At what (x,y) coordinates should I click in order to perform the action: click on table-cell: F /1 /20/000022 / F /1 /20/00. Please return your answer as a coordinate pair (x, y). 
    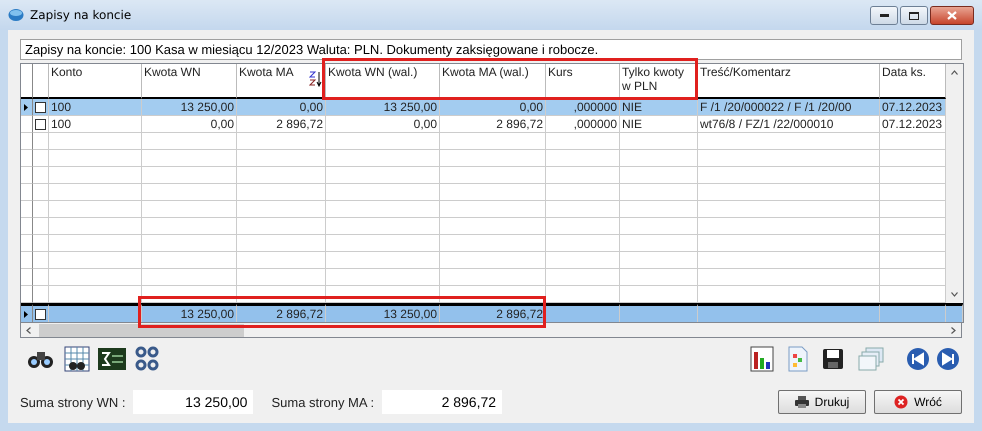
    Looking at the image, I should click on (789, 107).